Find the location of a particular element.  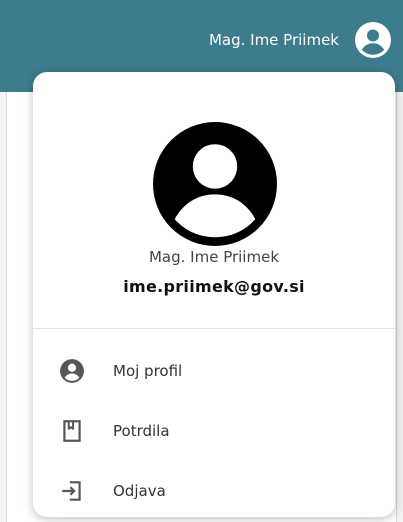

header-user-name: Mag. Ime Priimek is located at coordinates (273, 40).